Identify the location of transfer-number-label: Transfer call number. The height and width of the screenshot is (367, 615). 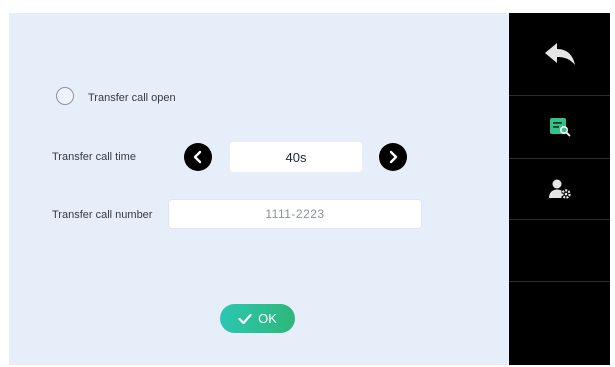
(102, 215).